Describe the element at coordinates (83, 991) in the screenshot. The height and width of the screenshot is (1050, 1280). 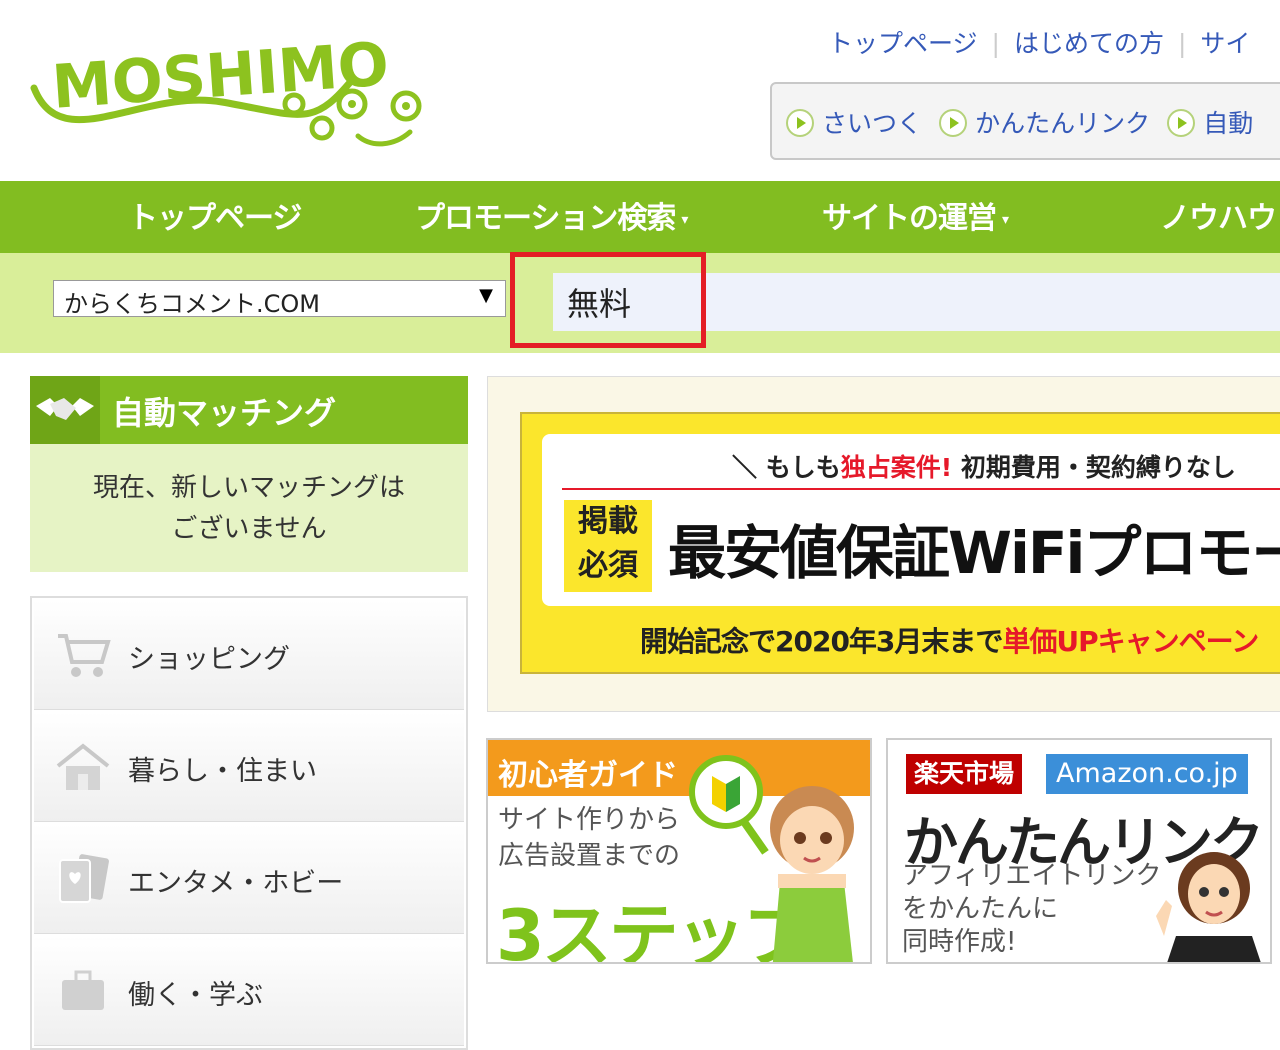
I see `work-icon` at that location.